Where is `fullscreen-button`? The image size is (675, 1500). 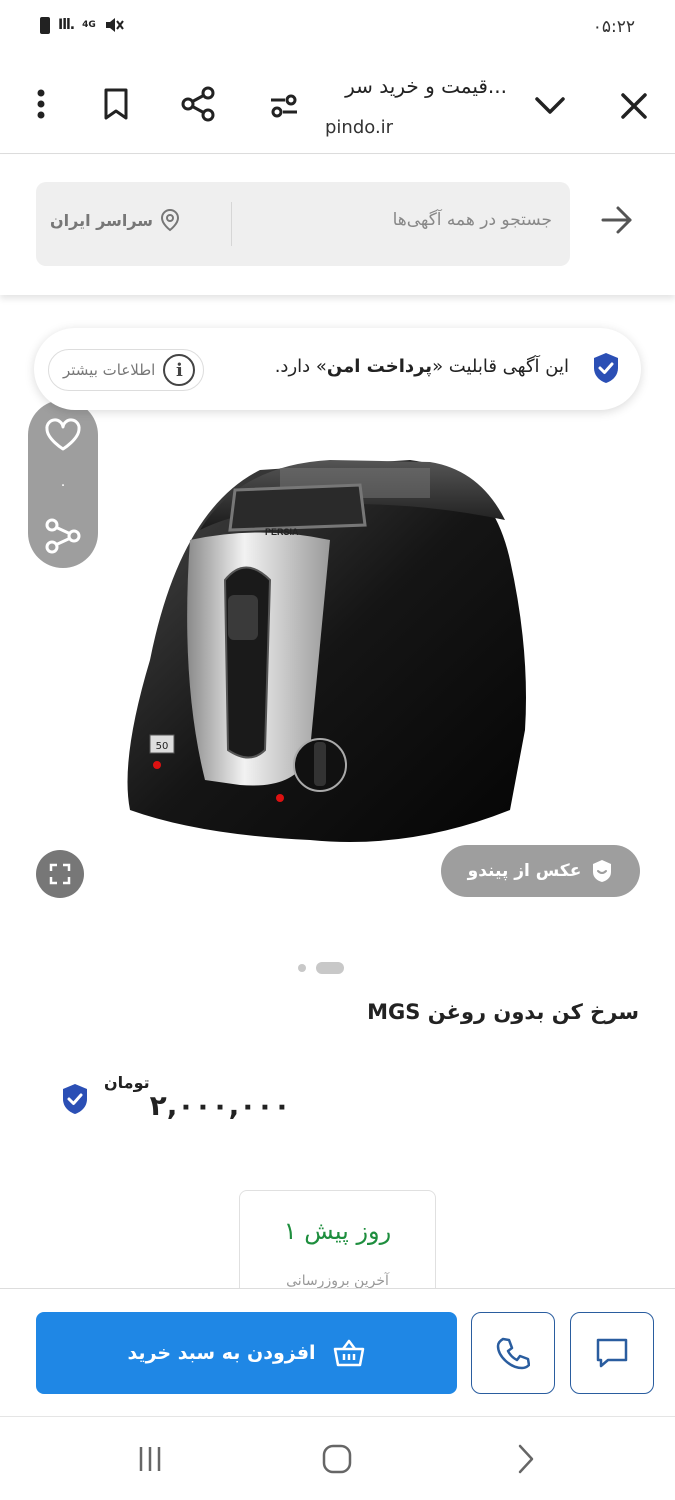 fullscreen-button is located at coordinates (60, 874).